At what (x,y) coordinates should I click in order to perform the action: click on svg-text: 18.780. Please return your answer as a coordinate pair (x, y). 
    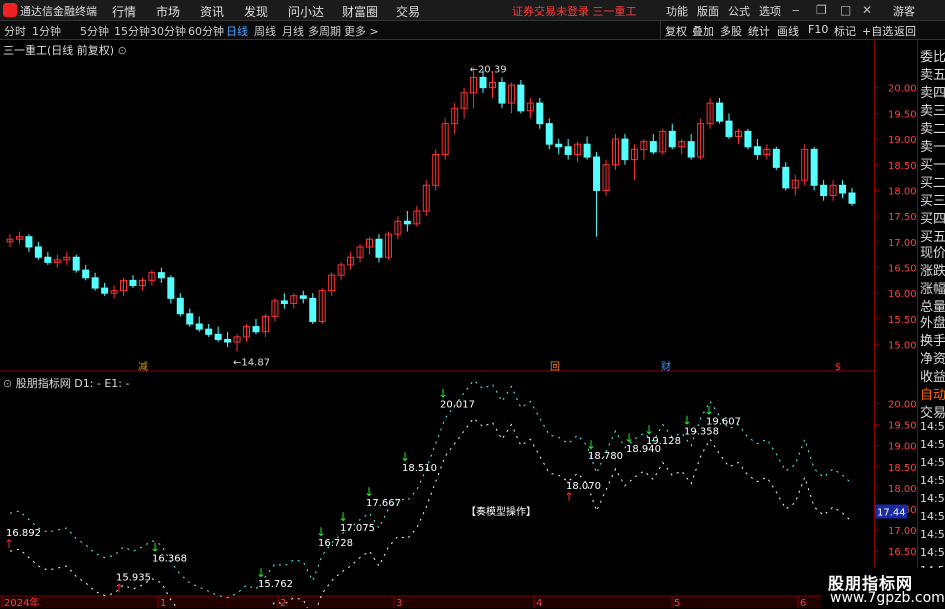
    Looking at the image, I should click on (605, 456).